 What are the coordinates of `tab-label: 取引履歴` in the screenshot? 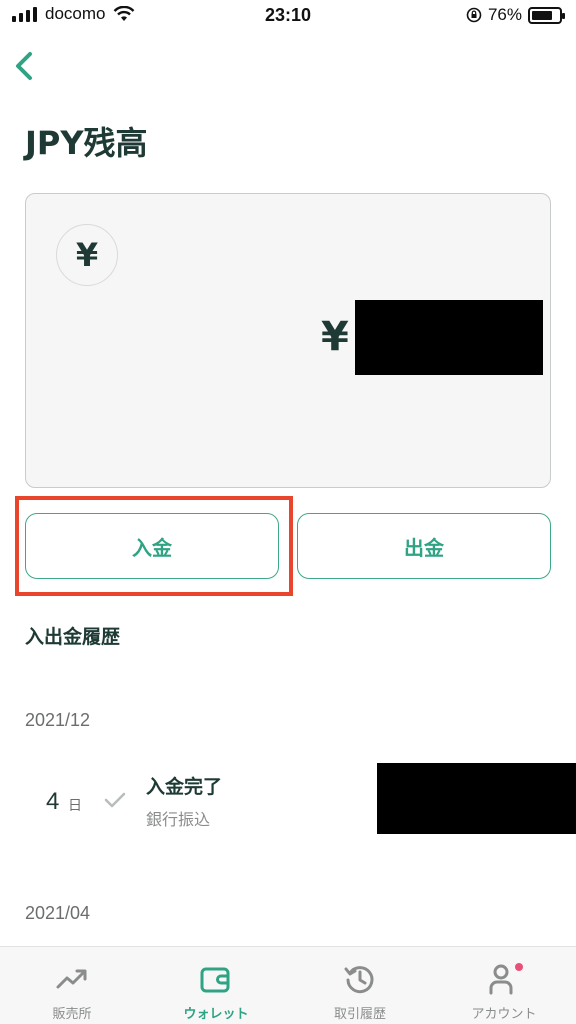 It's located at (359, 1014).